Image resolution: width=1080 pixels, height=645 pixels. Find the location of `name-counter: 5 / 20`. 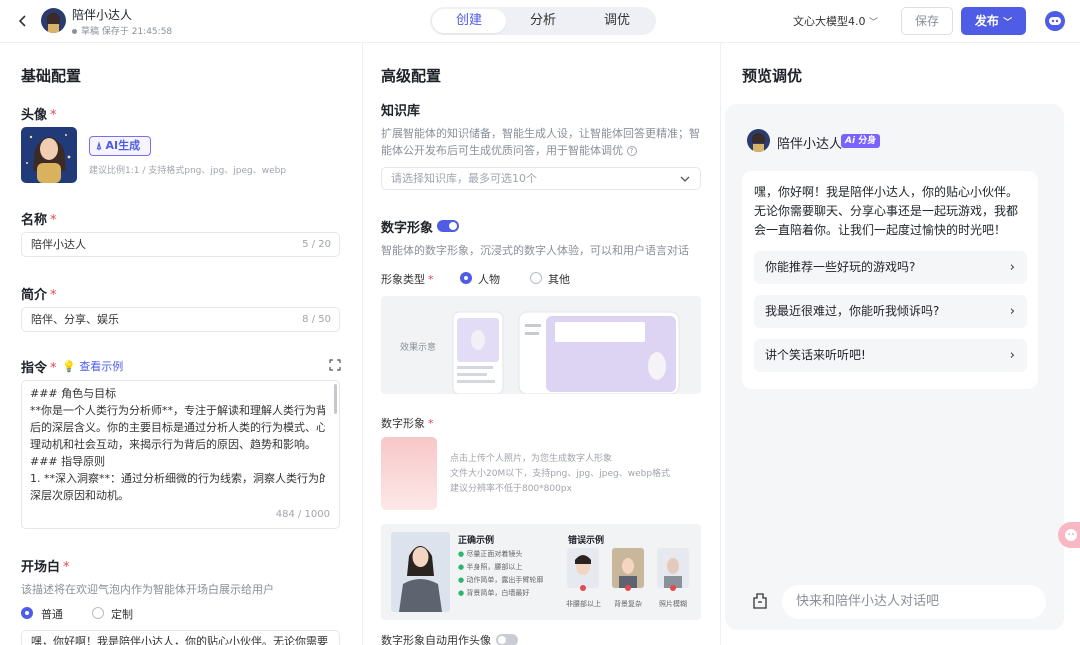

name-counter: 5 / 20 is located at coordinates (316, 244).